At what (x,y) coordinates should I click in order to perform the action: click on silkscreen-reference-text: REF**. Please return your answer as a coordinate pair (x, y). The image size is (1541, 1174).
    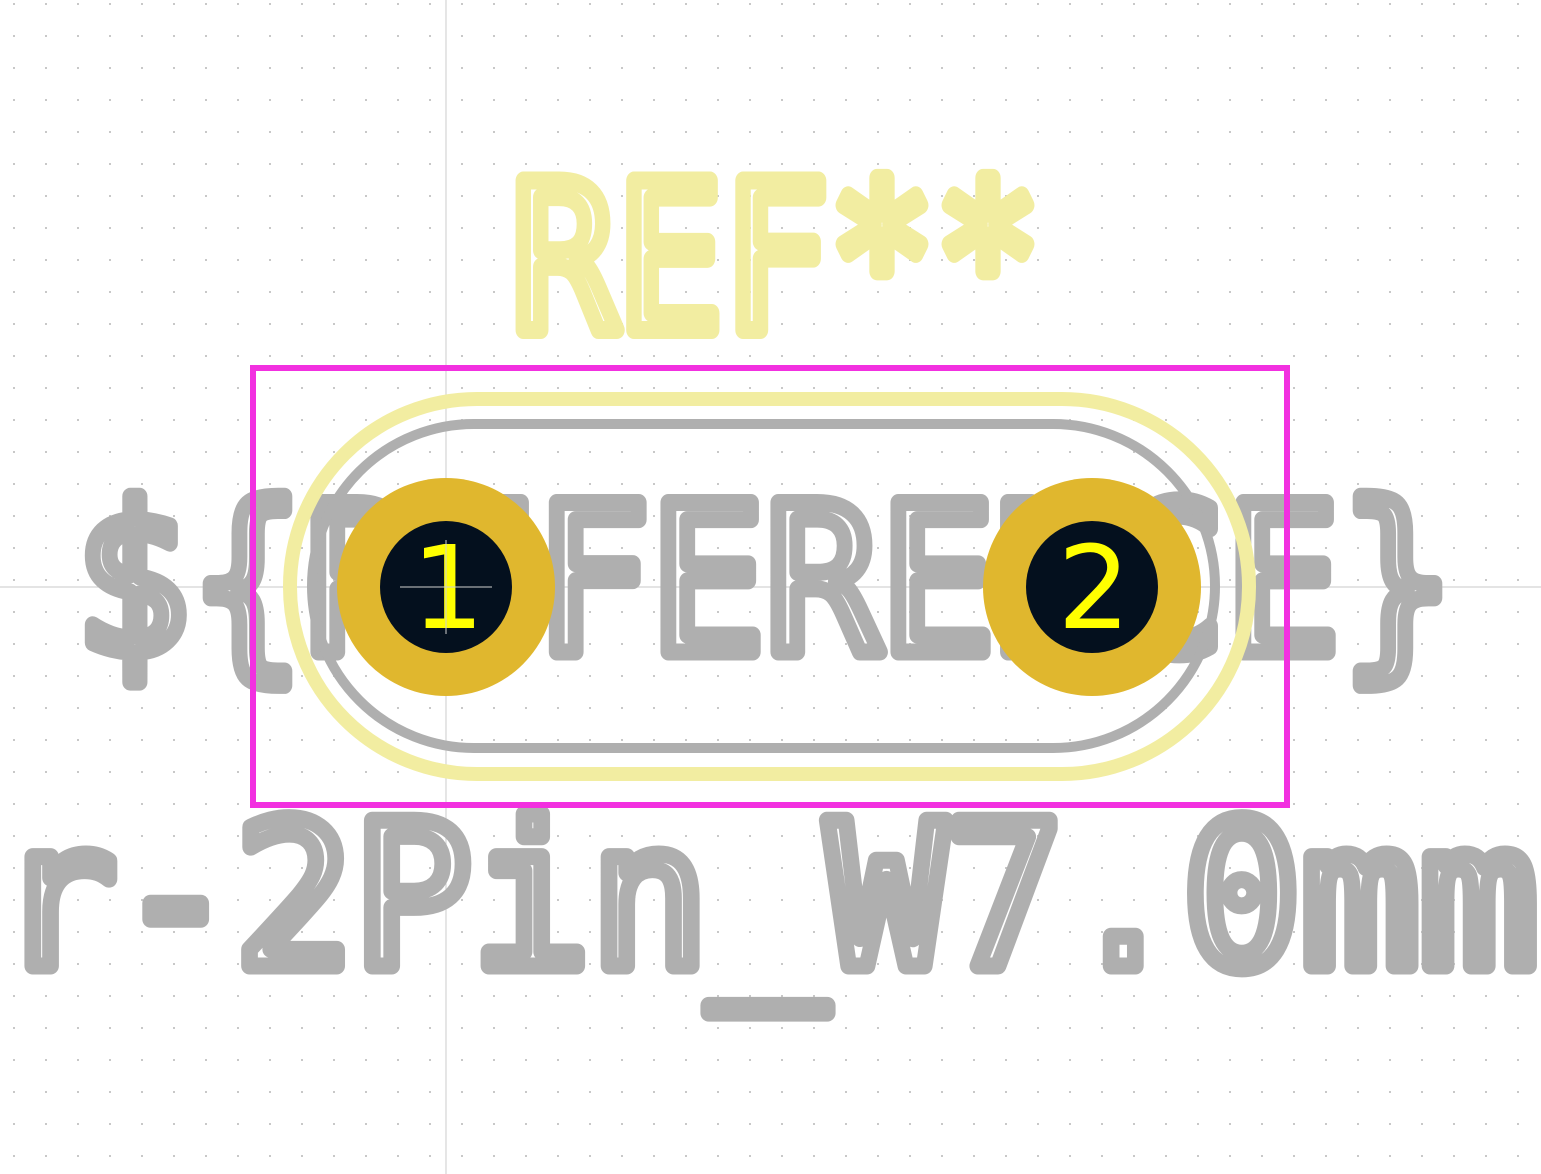
    Looking at the image, I should click on (776, 260).